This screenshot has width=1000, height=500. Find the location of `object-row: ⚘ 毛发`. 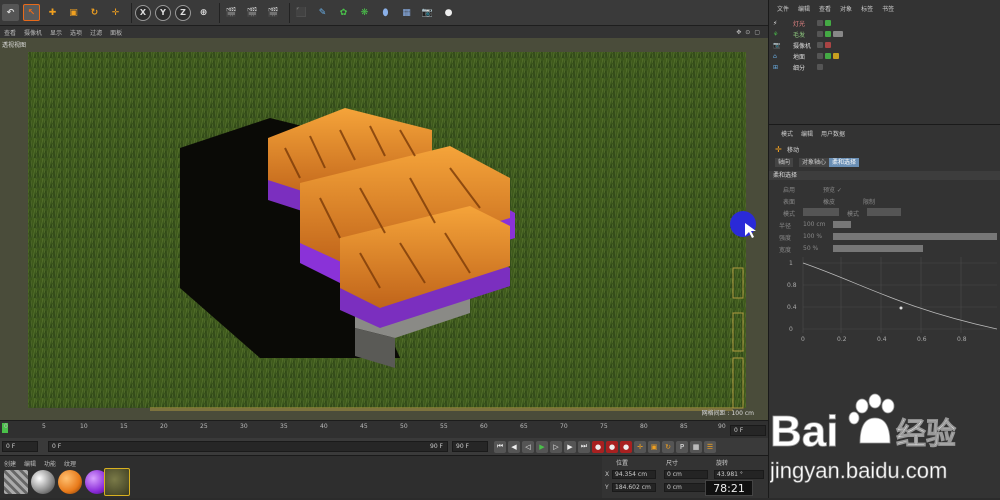

object-row: ⚘ 毛发 is located at coordinates (885, 34).